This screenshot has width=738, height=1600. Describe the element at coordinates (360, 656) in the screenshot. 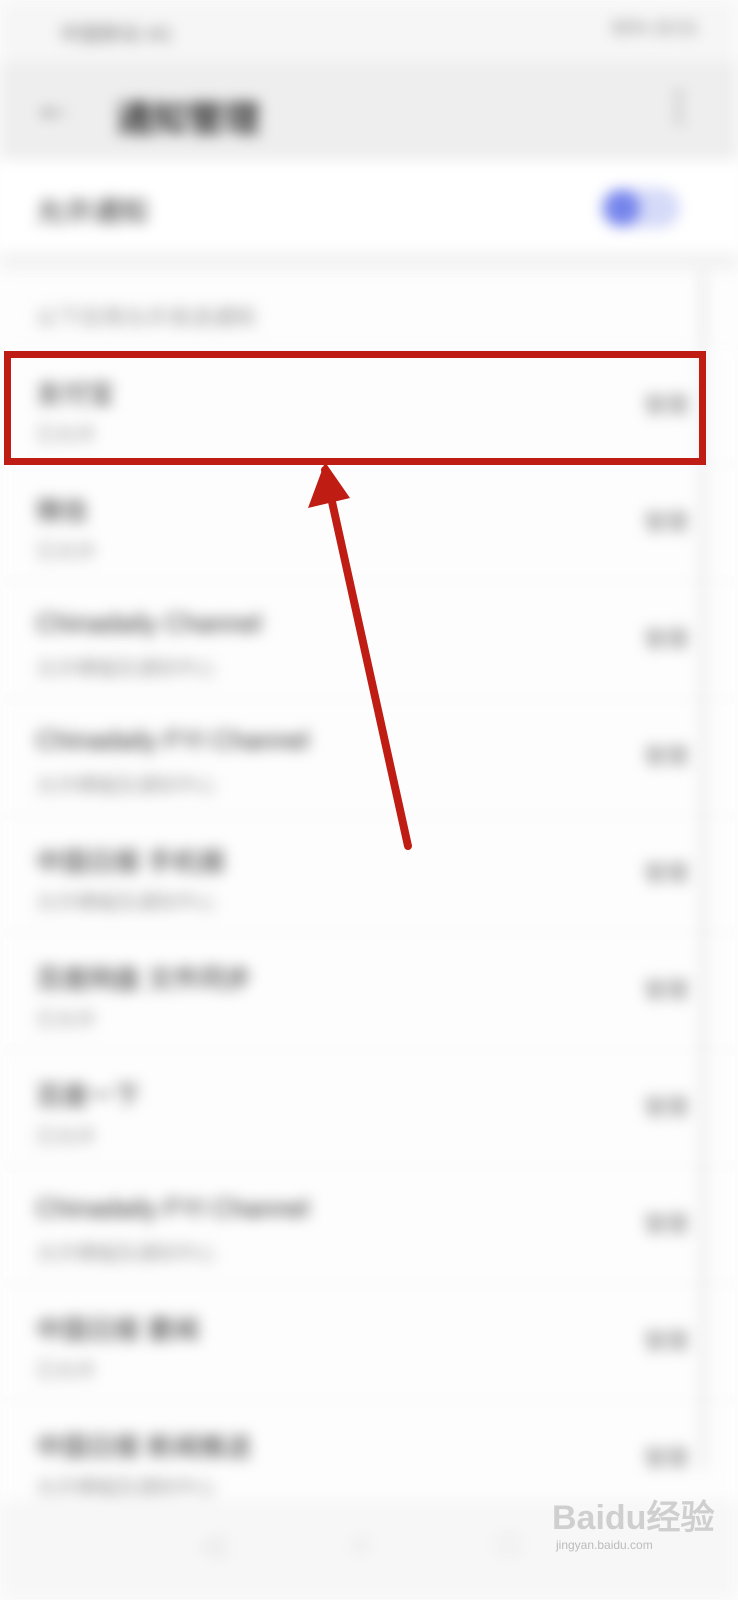

I see `annotation-arrow` at that location.